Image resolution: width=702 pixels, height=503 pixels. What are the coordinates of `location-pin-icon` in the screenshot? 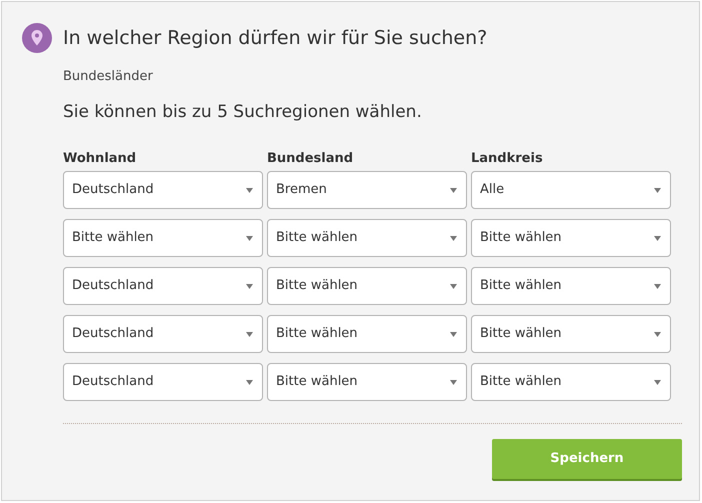 It's located at (37, 38).